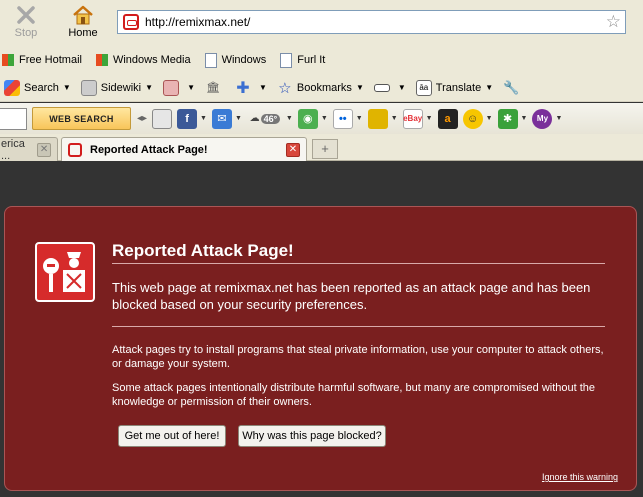 The width and height of the screenshot is (643, 497). What do you see at coordinates (270, 118) in the screenshot?
I see `weather-temp: 46°` at bounding box center [270, 118].